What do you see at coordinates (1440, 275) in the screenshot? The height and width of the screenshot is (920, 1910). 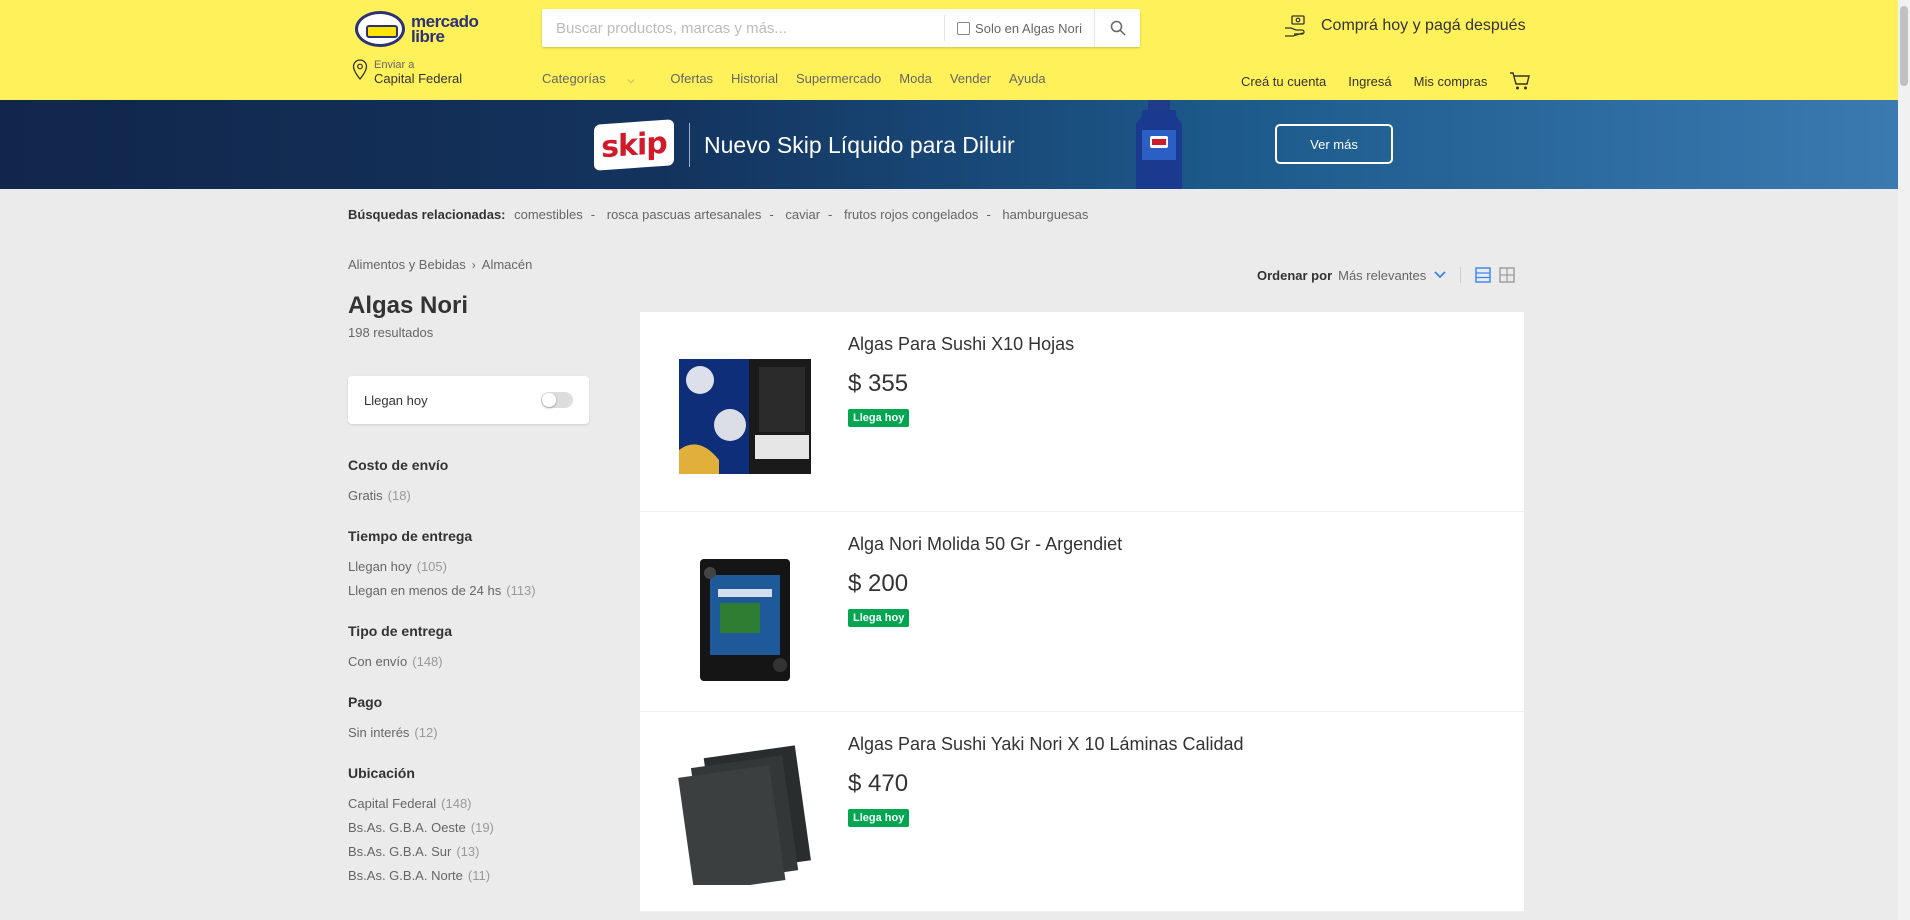 I see `chevron-down-icon` at bounding box center [1440, 275].